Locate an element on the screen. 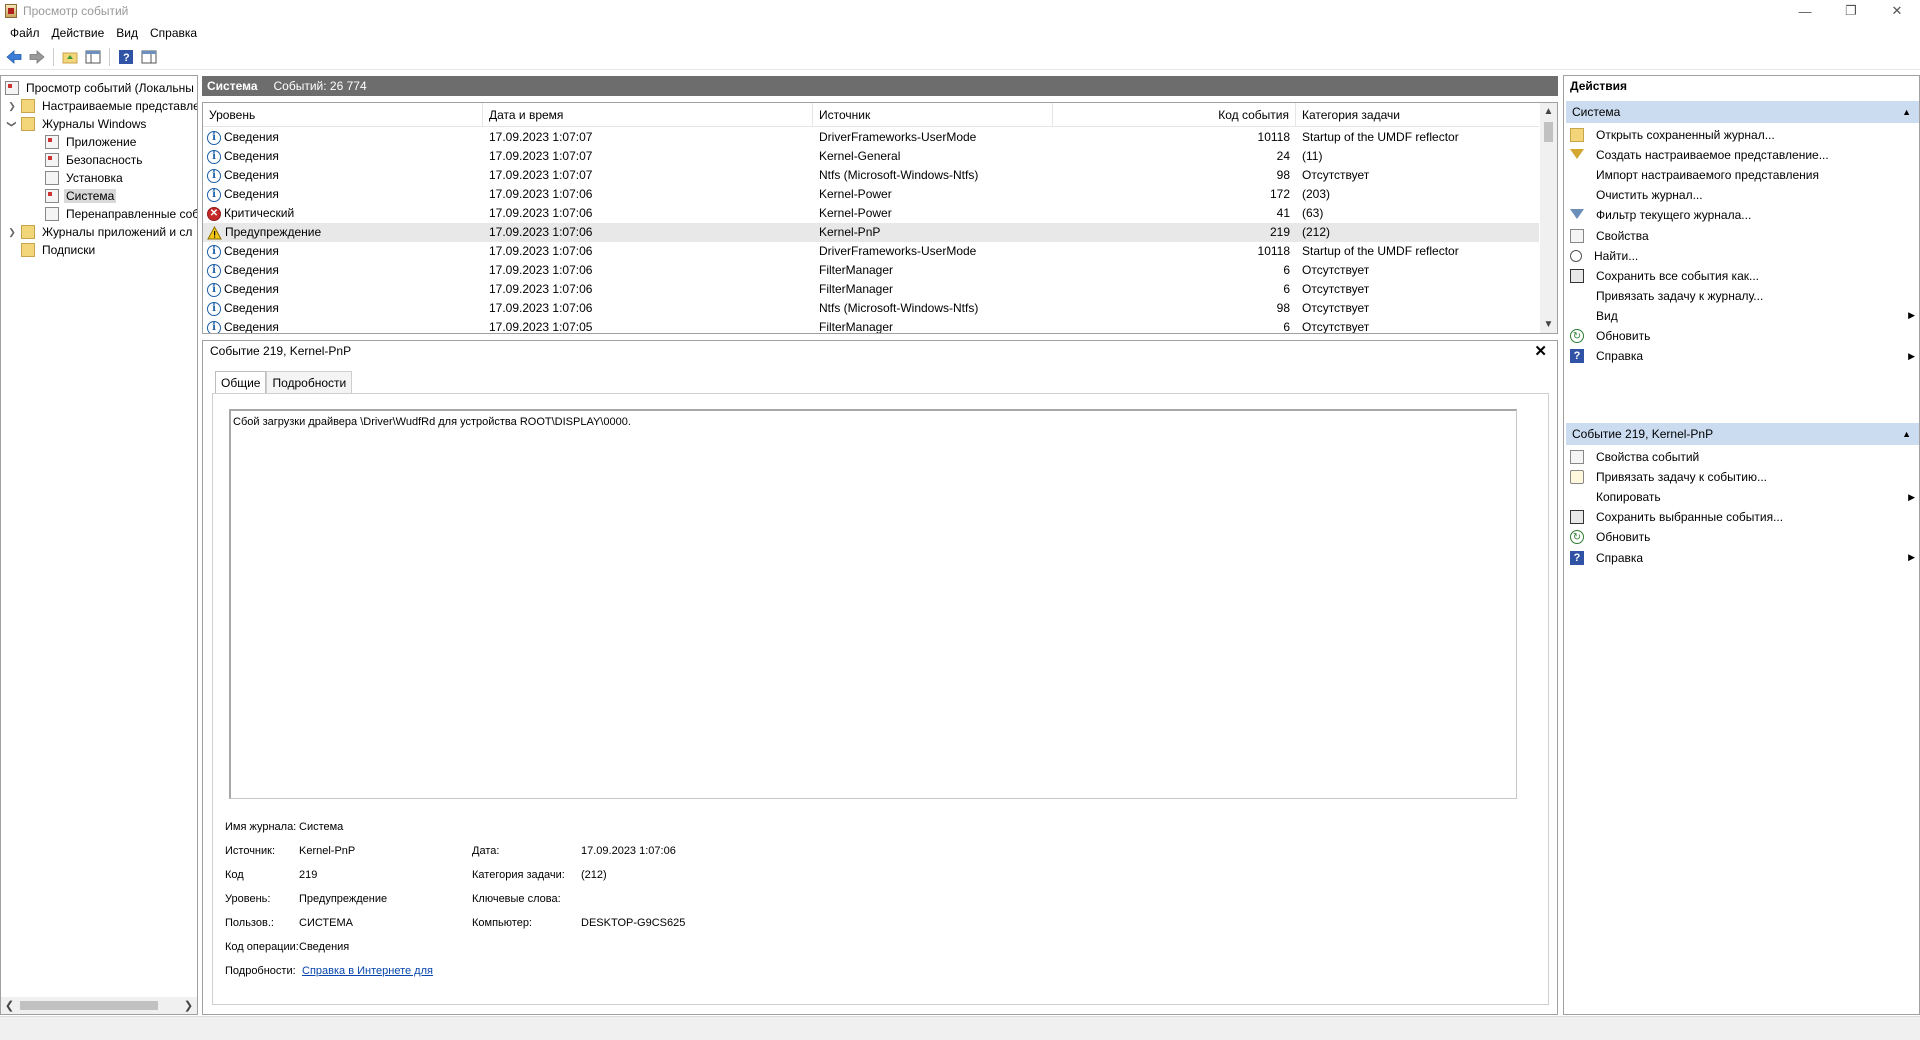  value-date: 17.09.2023 1:07:06 is located at coordinates (628, 851).